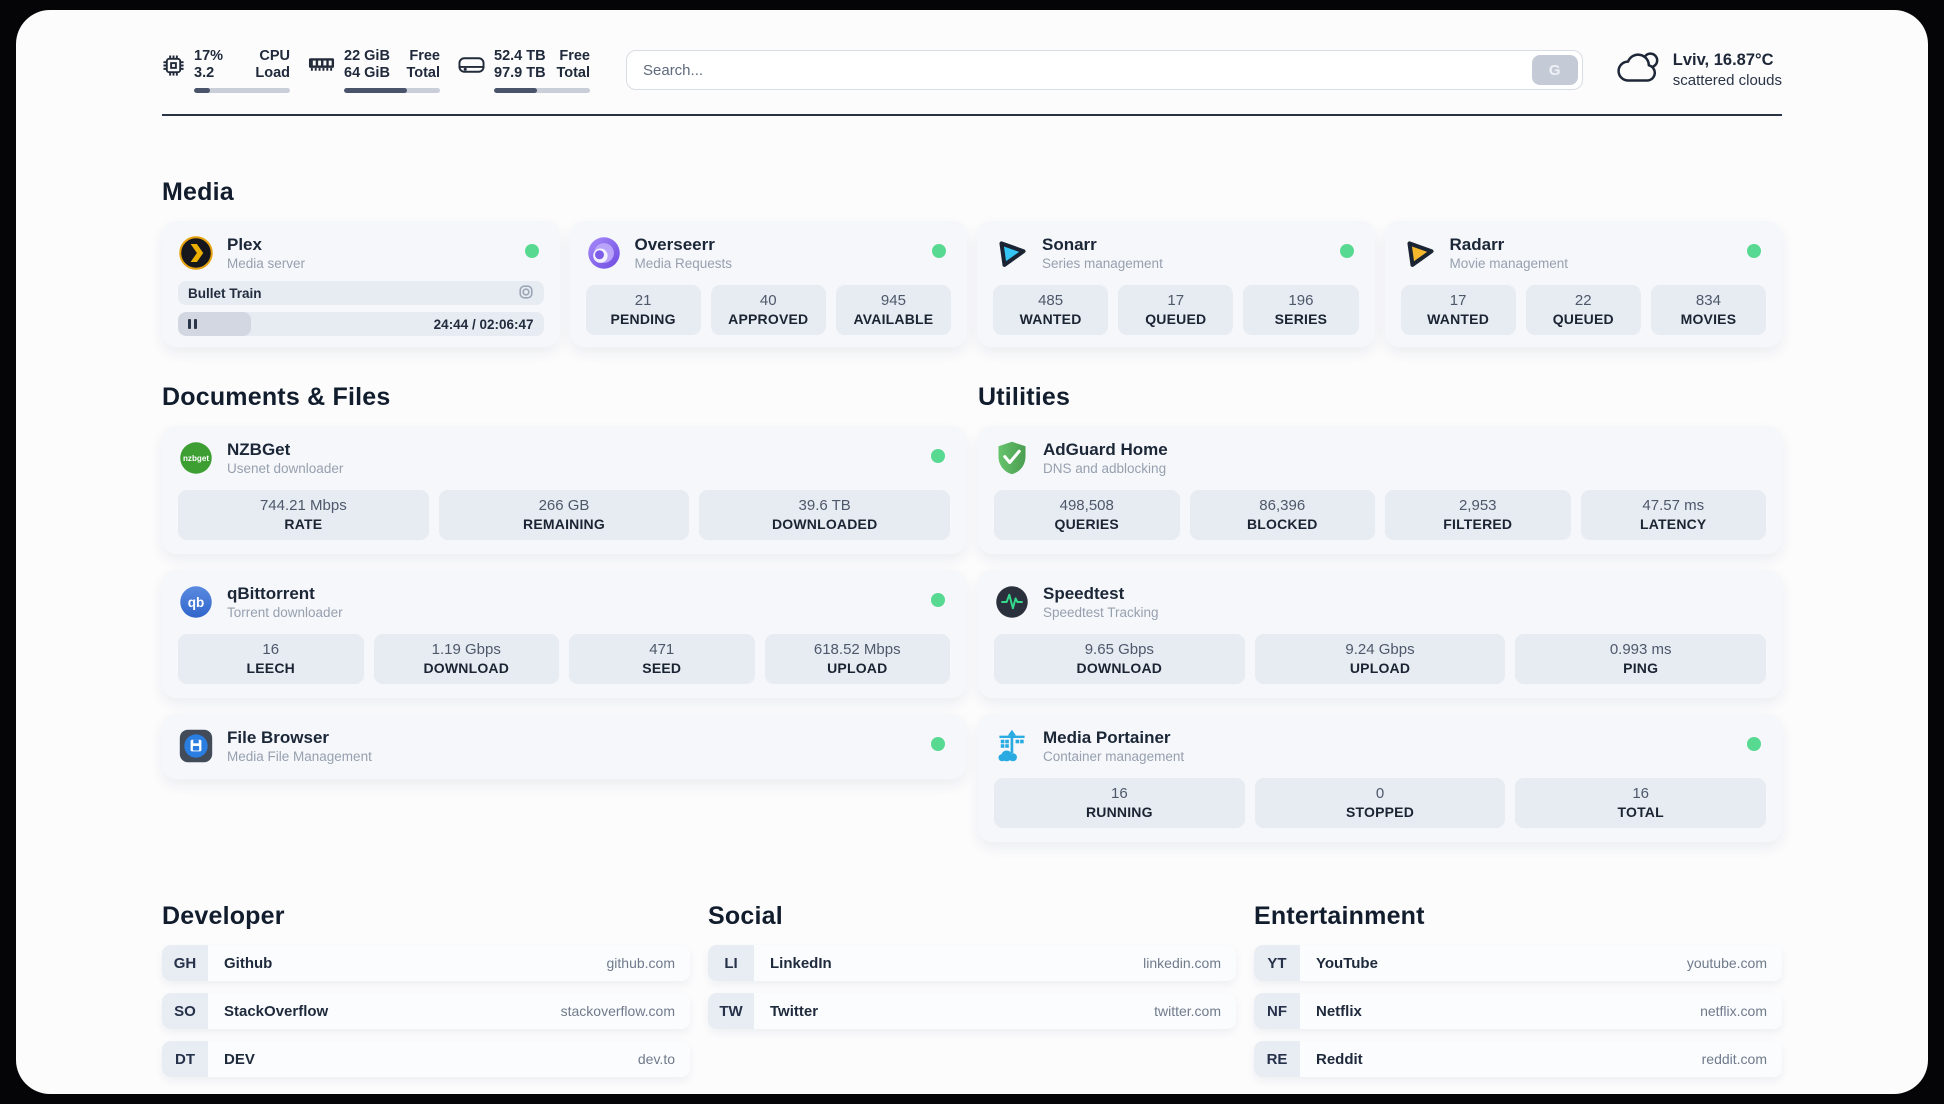 The width and height of the screenshot is (1944, 1104). What do you see at coordinates (1477, 505) in the screenshot?
I see `stat-value: 2,953` at bounding box center [1477, 505].